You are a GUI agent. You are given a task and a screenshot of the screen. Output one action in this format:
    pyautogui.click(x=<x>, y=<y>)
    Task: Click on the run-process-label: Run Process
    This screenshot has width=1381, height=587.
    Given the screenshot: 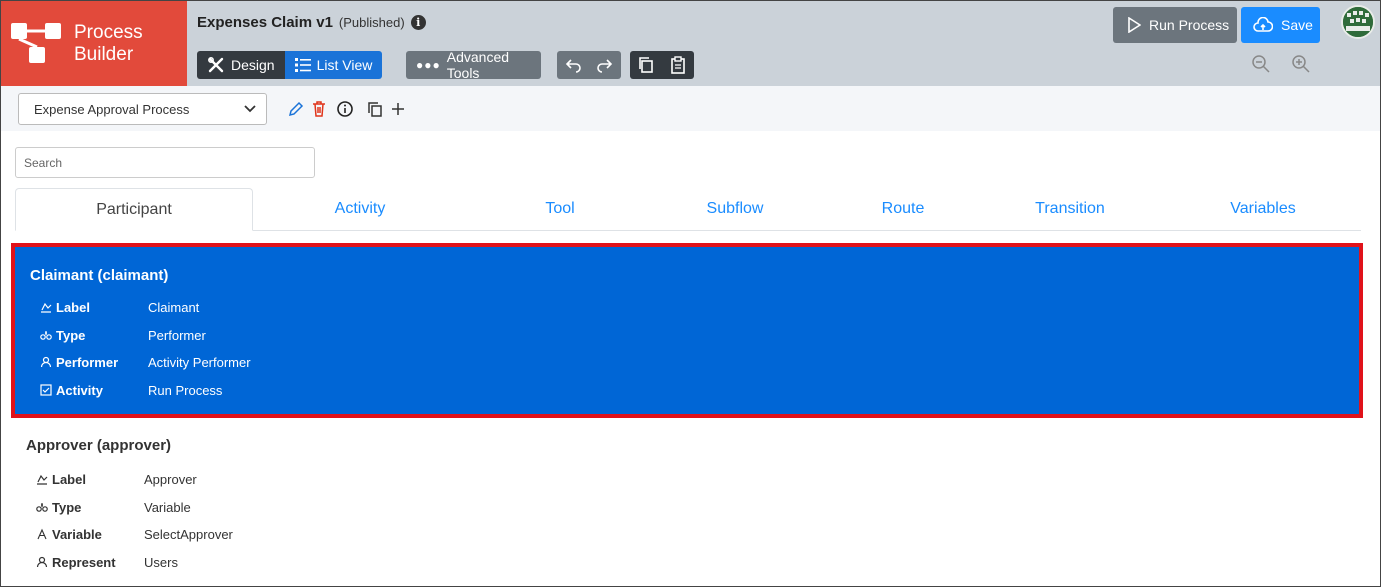 What is the action you would take?
    pyautogui.click(x=1189, y=25)
    